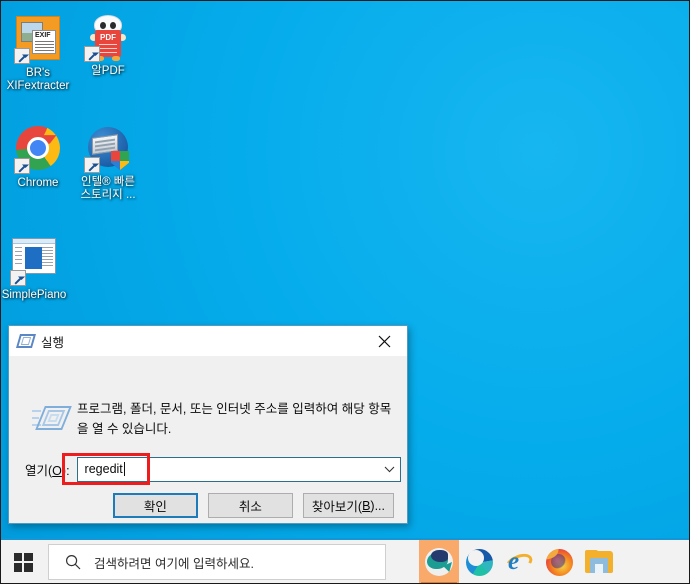  I want to click on internet-explorer-icon: e, so click(519, 562).